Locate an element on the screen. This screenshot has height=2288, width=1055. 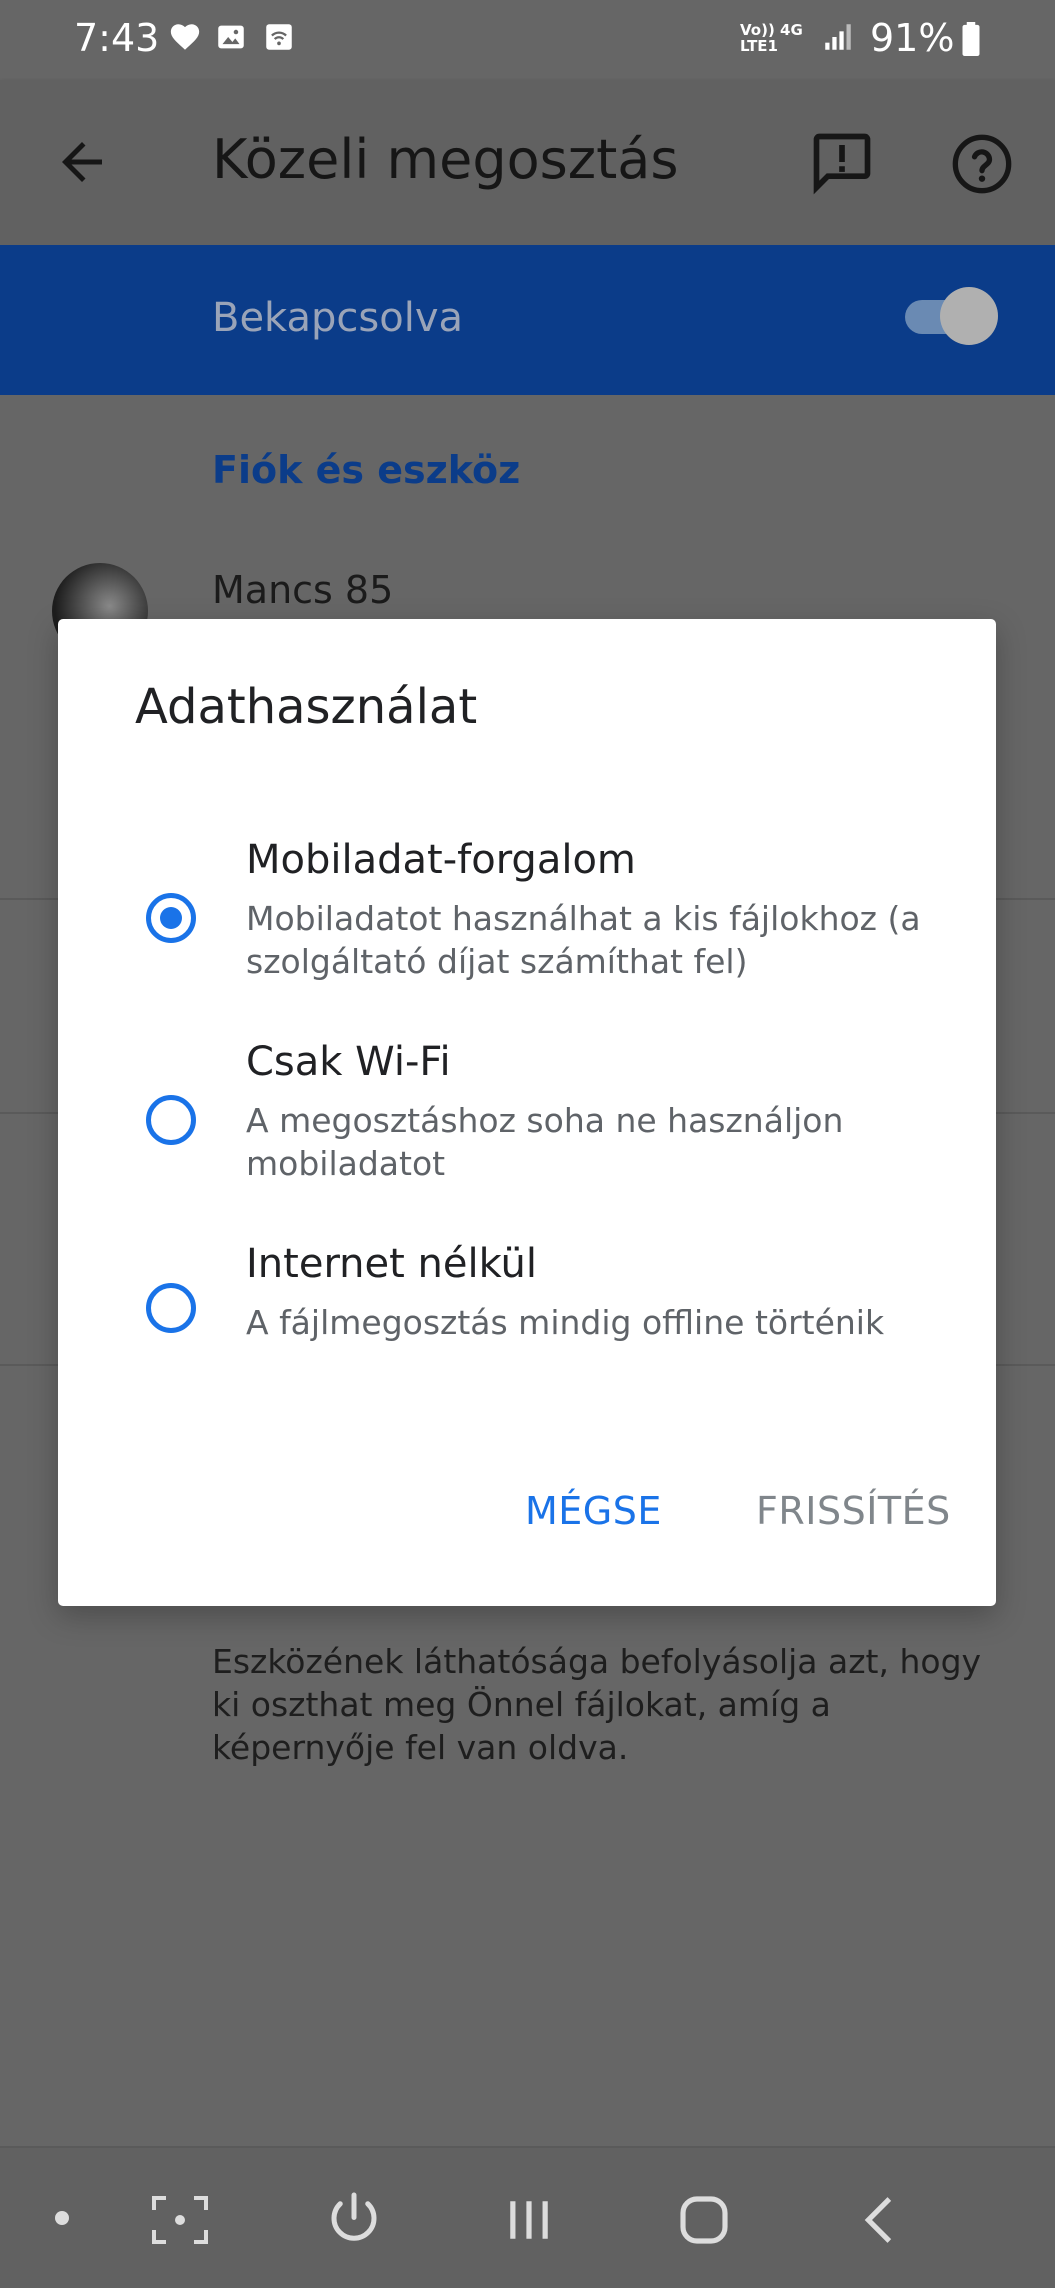
radio-mobile-data is located at coordinates (171, 918).